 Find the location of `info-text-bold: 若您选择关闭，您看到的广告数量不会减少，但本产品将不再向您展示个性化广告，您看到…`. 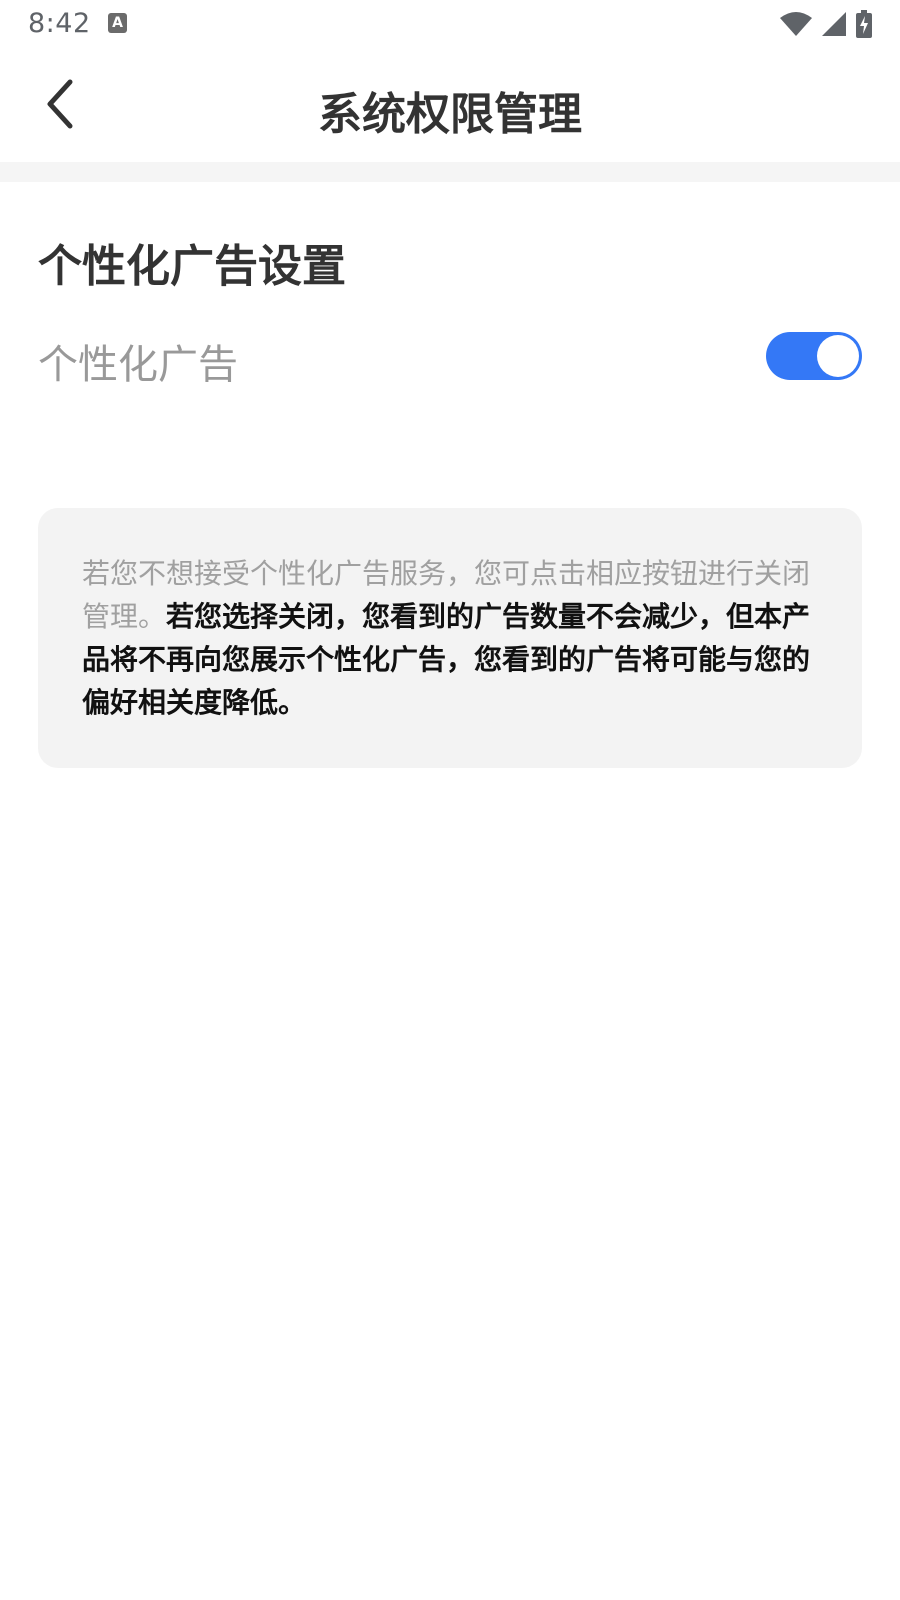

info-text-bold: 若您选择关闭，您看到的广告数量不会减少，但本产品将不再向您展示个性化广告，您看到… is located at coordinates (446, 659).